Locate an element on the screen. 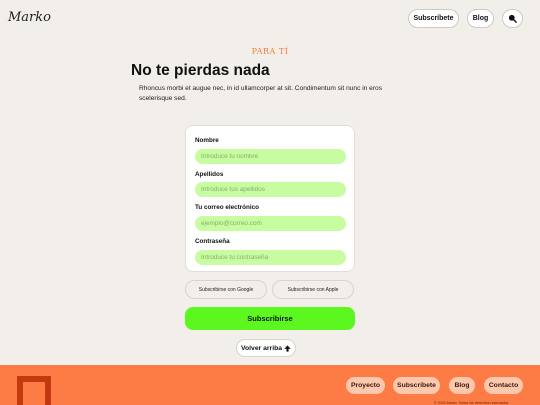 The image size is (540, 405). footer-link-subscribete: Subscríbete is located at coordinates (416, 385).